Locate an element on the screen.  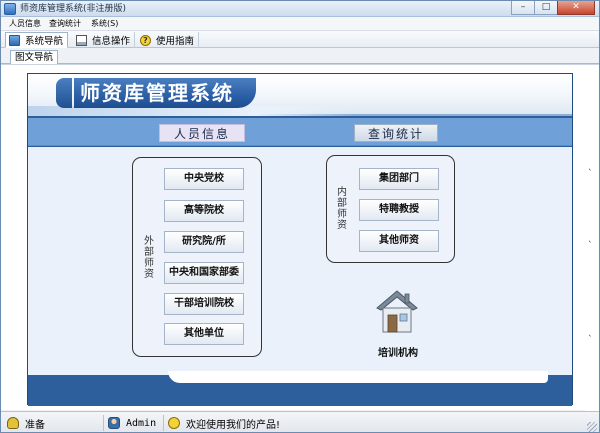
tab-info-operation: 信息操作 is located at coordinates (104, 40).